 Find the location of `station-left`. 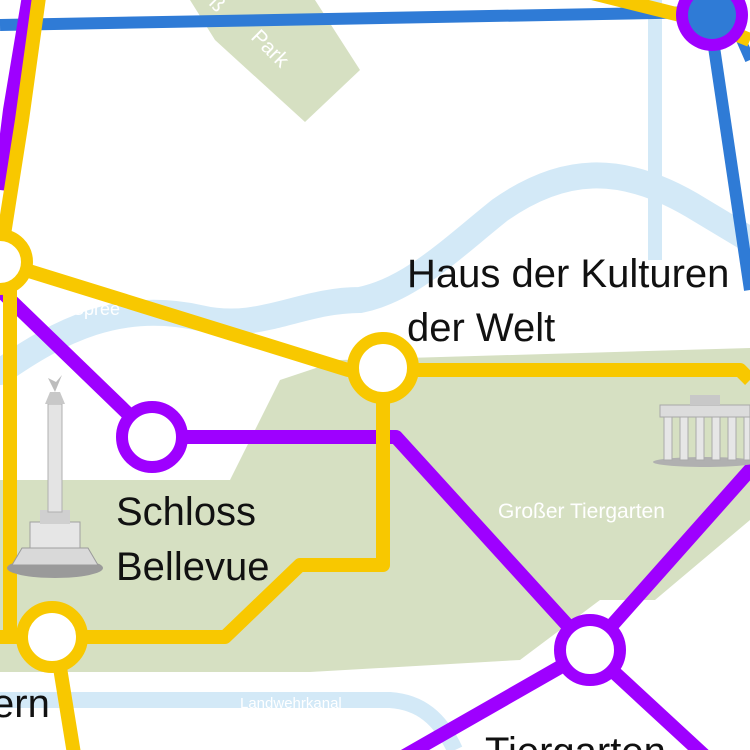

station-left is located at coordinates (16, 262).